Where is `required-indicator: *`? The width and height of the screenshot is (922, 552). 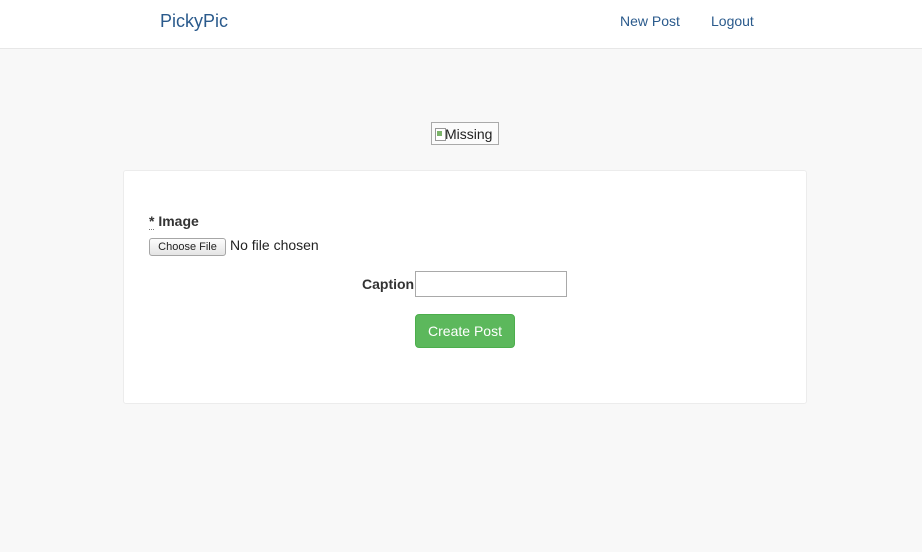
required-indicator: * is located at coordinates (152, 221).